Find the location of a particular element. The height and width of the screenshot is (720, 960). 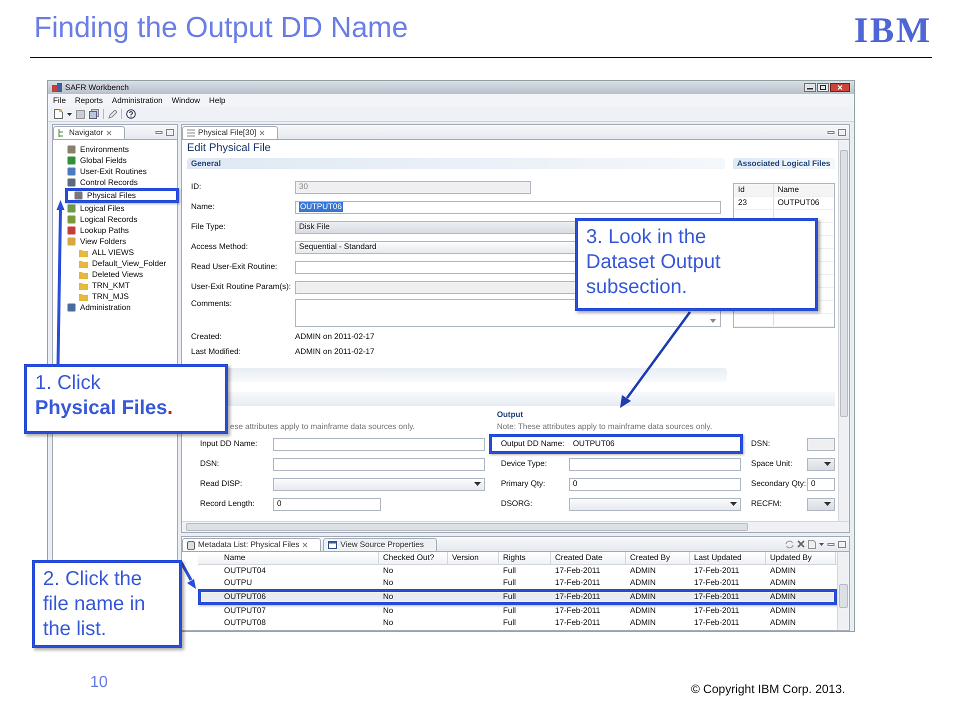

tree-item: TRN_MJS is located at coordinates (124, 296).